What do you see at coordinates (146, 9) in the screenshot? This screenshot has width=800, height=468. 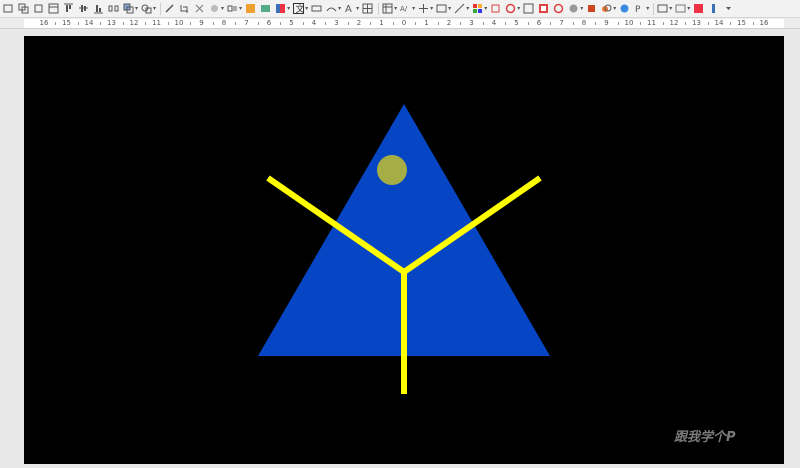 I see `group-icon` at bounding box center [146, 9].